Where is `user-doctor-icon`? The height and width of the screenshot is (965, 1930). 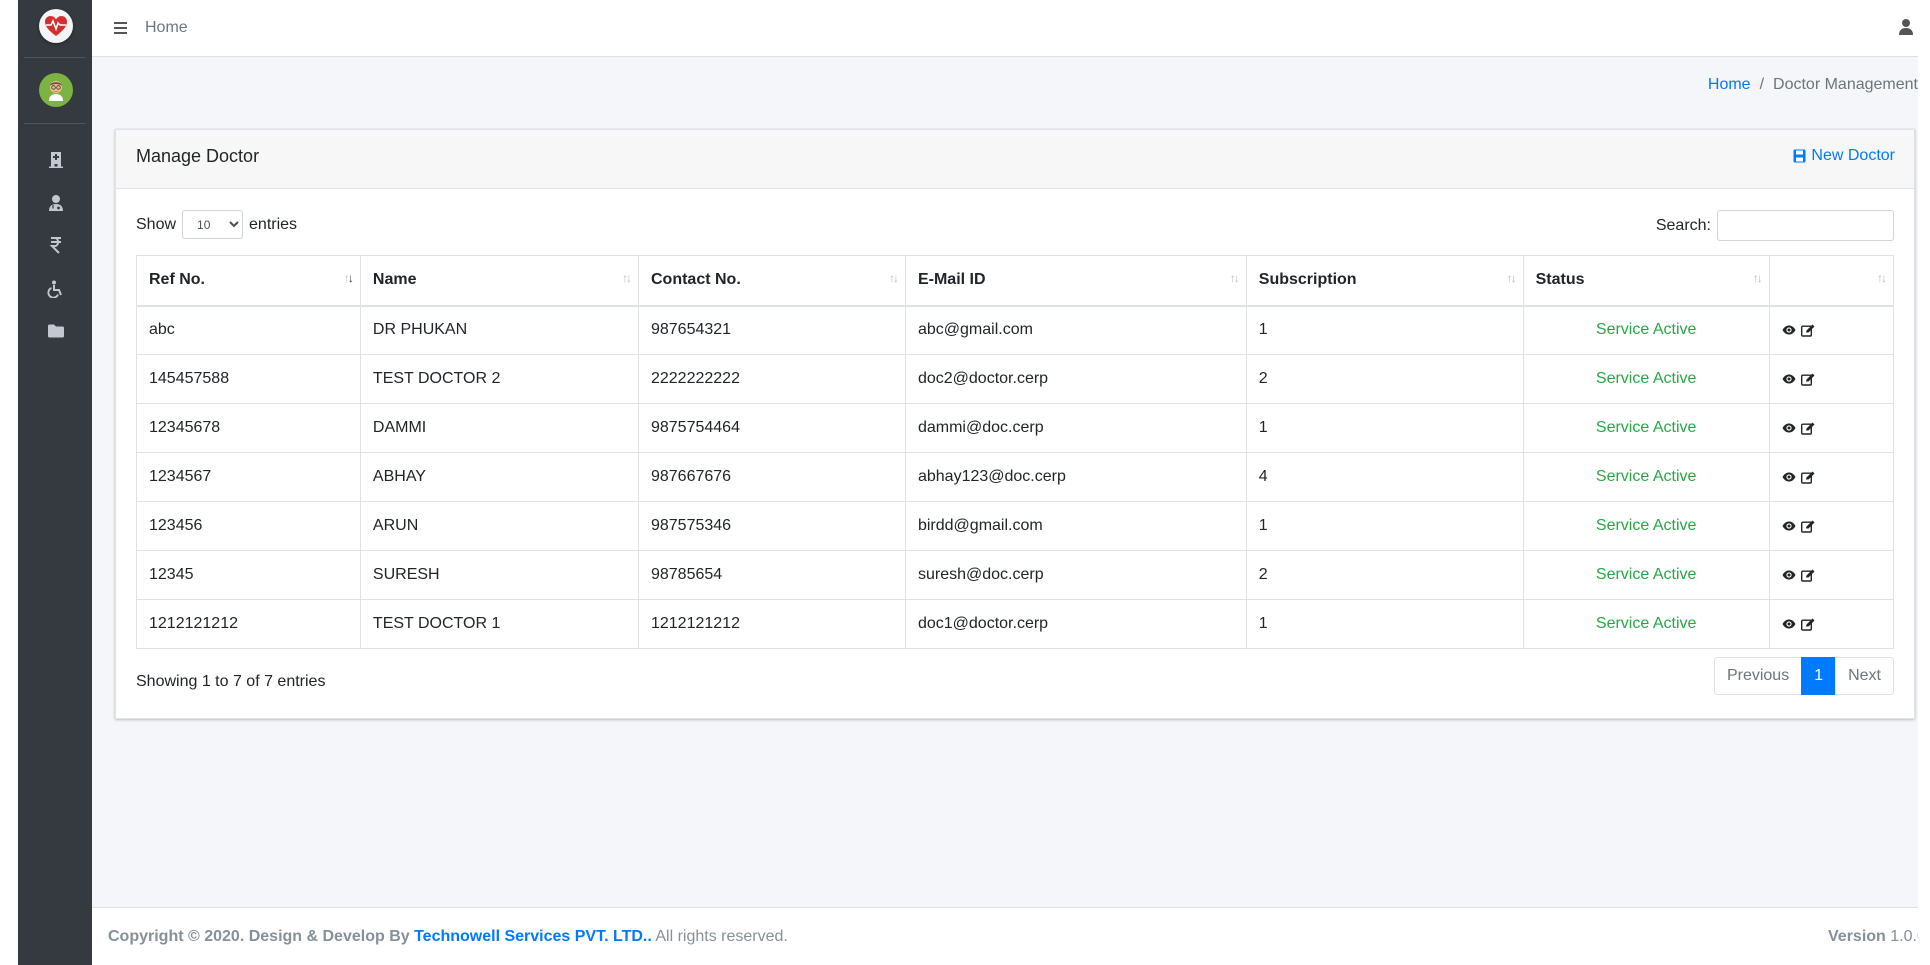
user-doctor-icon is located at coordinates (56, 203).